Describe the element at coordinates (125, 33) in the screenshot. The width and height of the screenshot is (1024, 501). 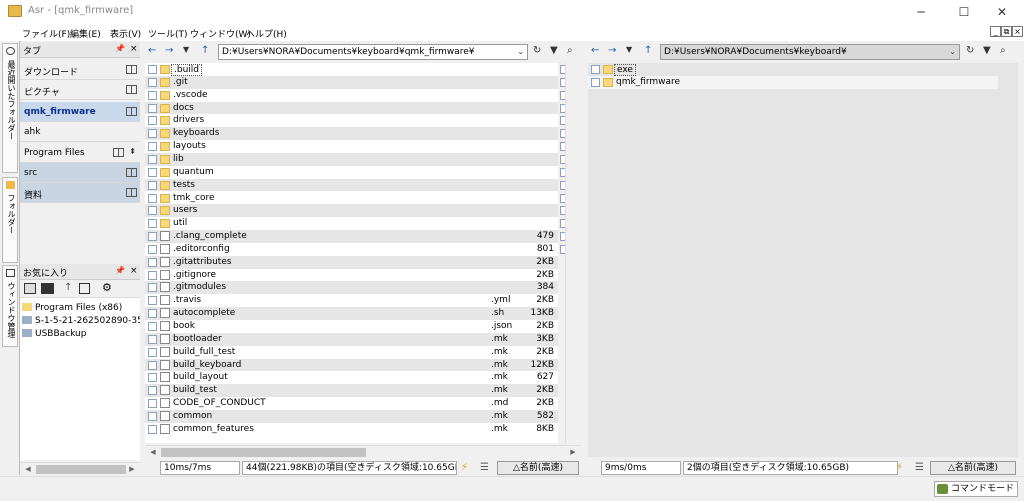
I see `menu-view: 表示(V)` at that location.